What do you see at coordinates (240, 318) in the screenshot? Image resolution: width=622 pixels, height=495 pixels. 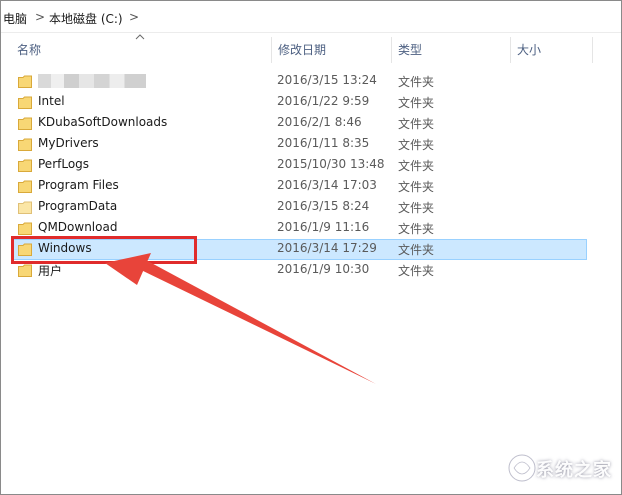 I see `annotation-arrow-icon` at bounding box center [240, 318].